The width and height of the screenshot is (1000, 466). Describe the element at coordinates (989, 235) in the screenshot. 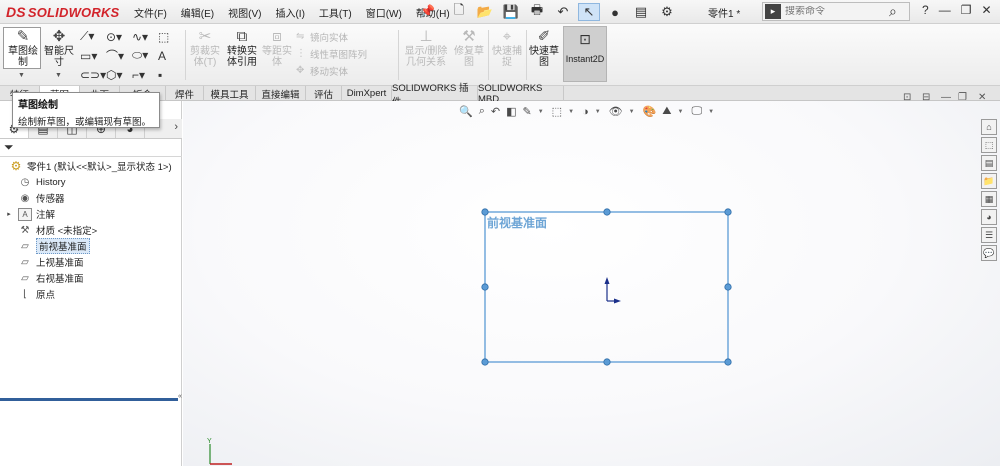

I see `custom-properties-icon: ☰` at that location.